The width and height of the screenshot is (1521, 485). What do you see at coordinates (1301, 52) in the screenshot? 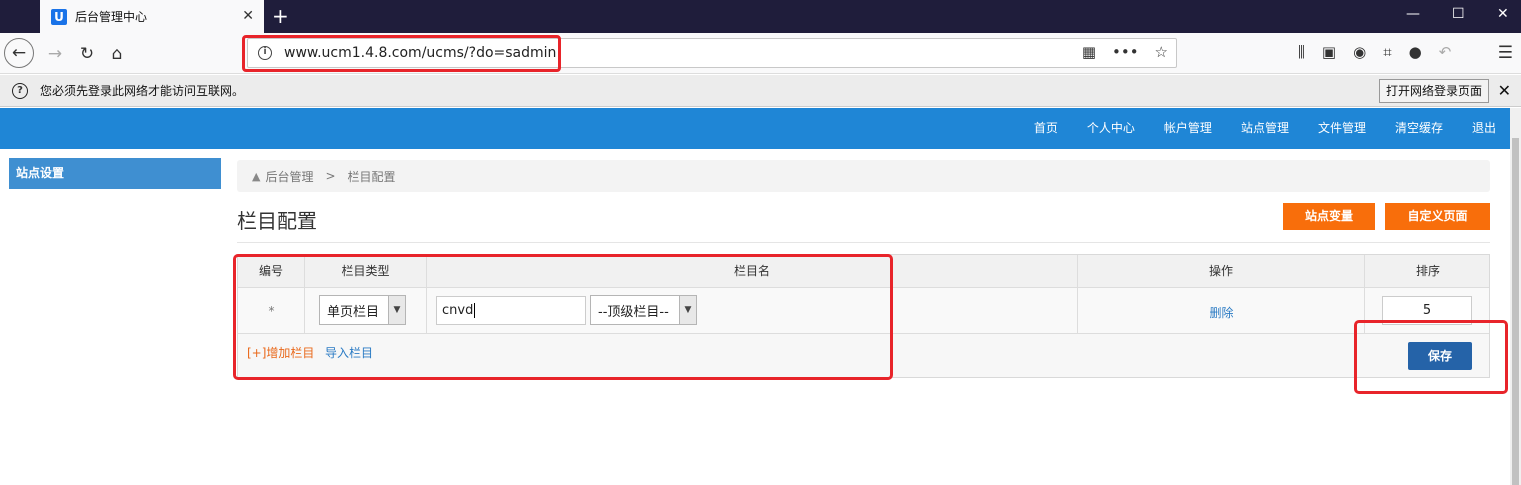
I see `library-icon: ⫼` at bounding box center [1301, 52].